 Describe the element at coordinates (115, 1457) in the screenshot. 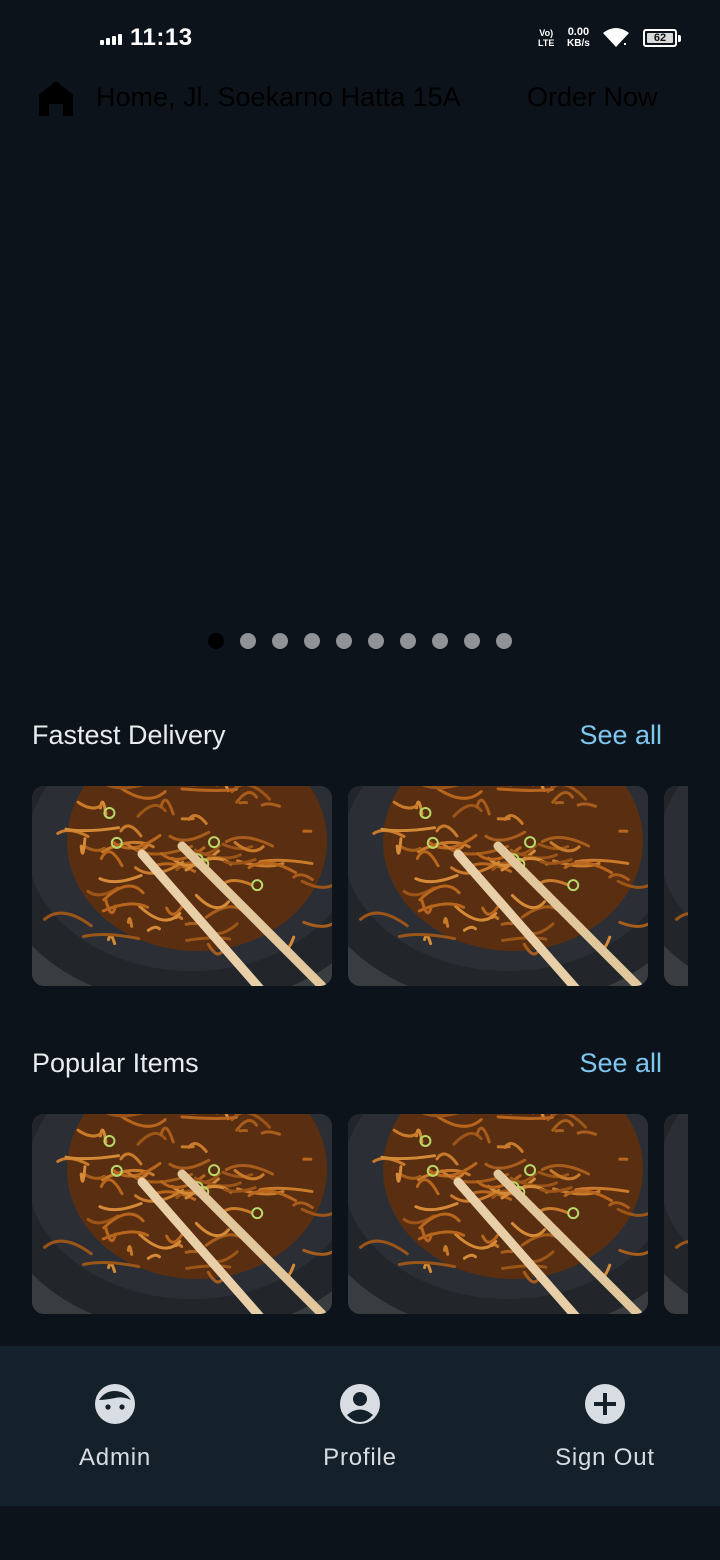

I see `nav-label: Admin` at that location.